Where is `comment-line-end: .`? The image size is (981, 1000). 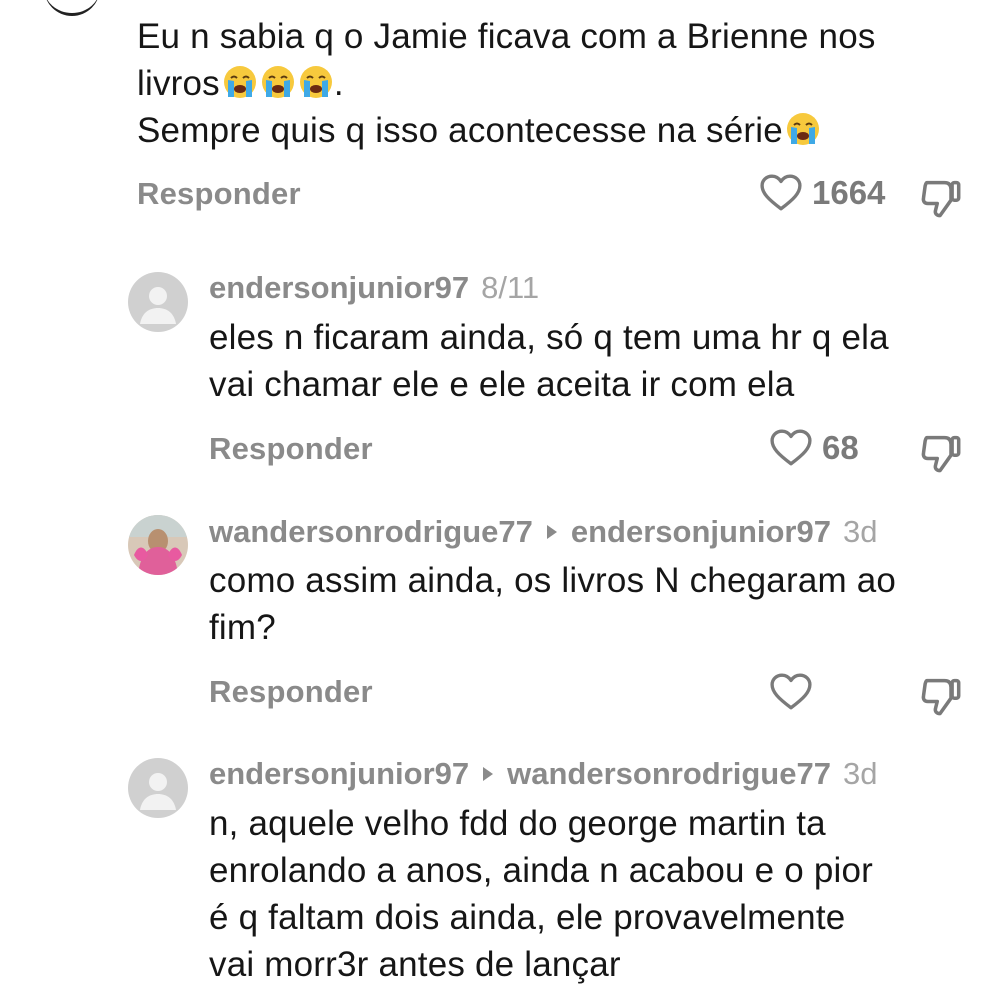 comment-line-end: . is located at coordinates (338, 83).